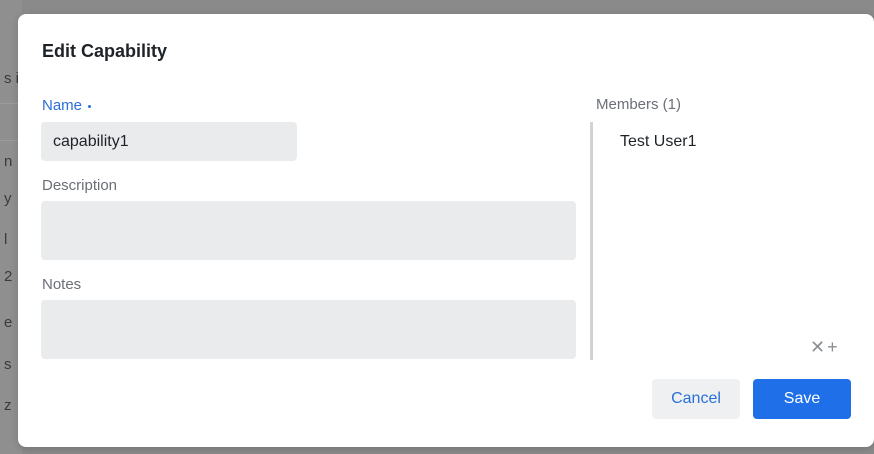 The image size is (874, 454). What do you see at coordinates (6, 239) in the screenshot?
I see `background-text: l` at bounding box center [6, 239].